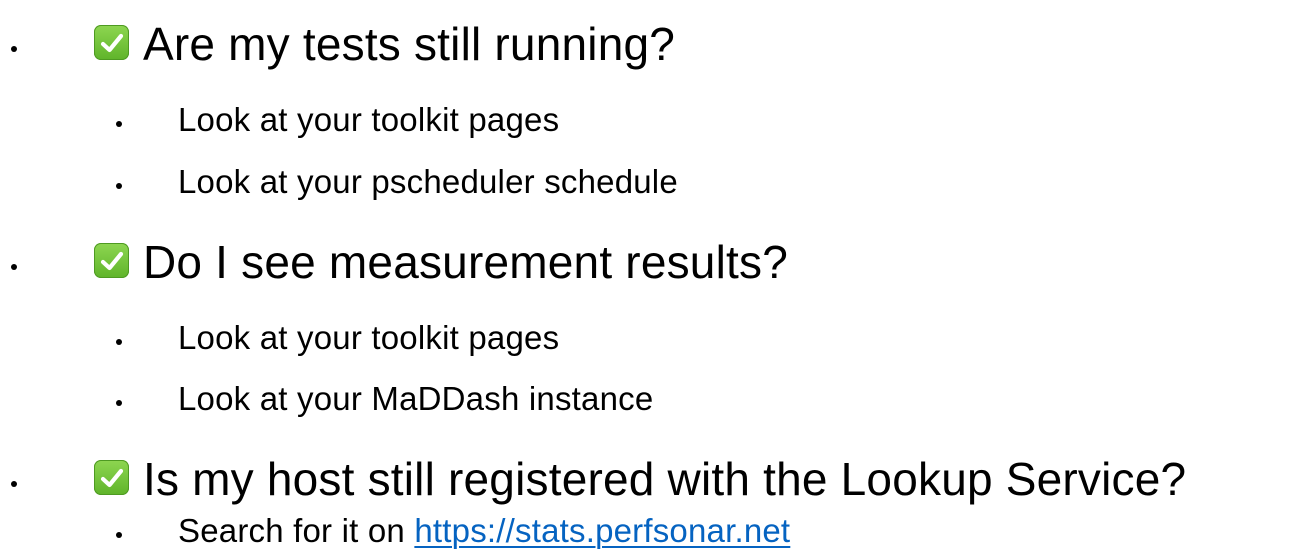 The height and width of the screenshot is (558, 1305). I want to click on bullet-text: Do I see measurement results?, so click(465, 262).